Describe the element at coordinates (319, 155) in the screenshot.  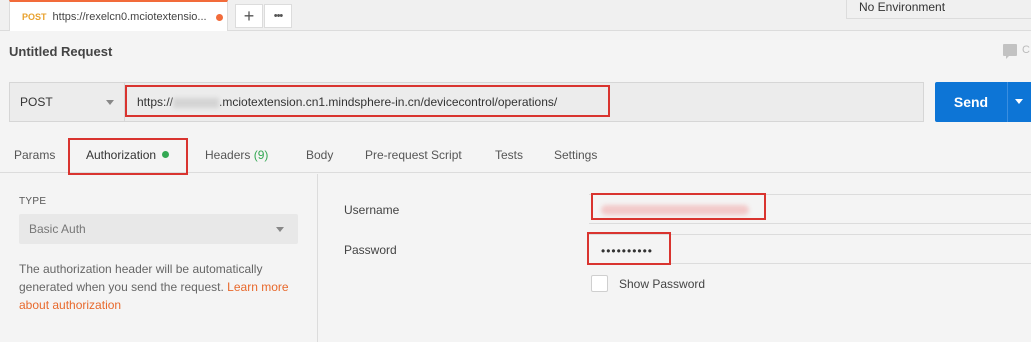
I see `tab-body: Body` at that location.